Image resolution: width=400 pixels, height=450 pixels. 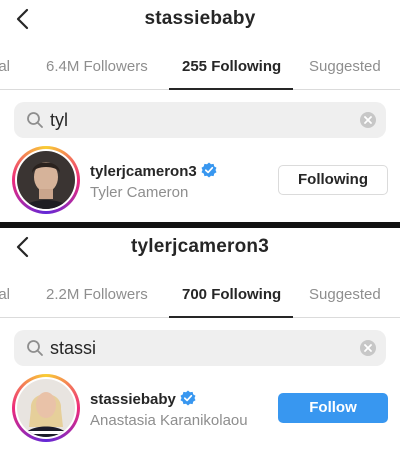 I want to click on tab-followers: 6.4M Followers, so click(x=97, y=66).